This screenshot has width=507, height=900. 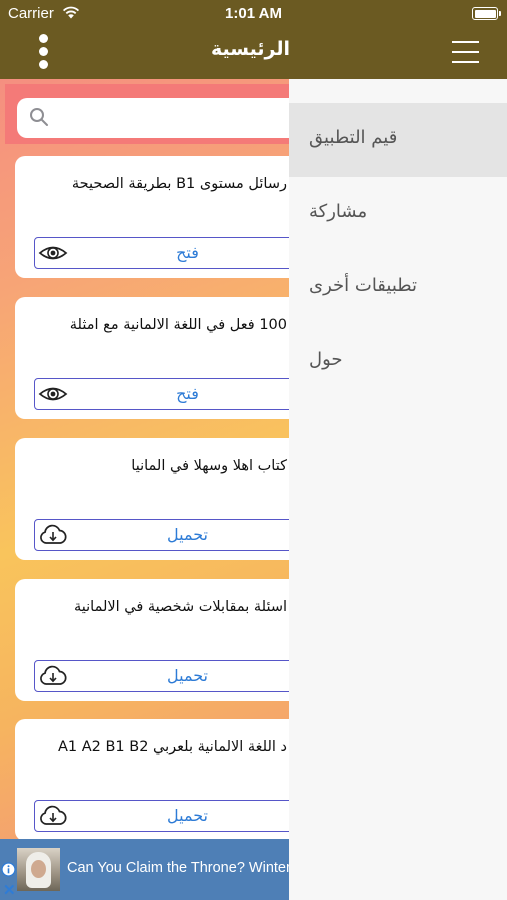 I want to click on list-item: 100 فعل في اللغة الالمانية مع امثلة فتح, so click(x=152, y=358).